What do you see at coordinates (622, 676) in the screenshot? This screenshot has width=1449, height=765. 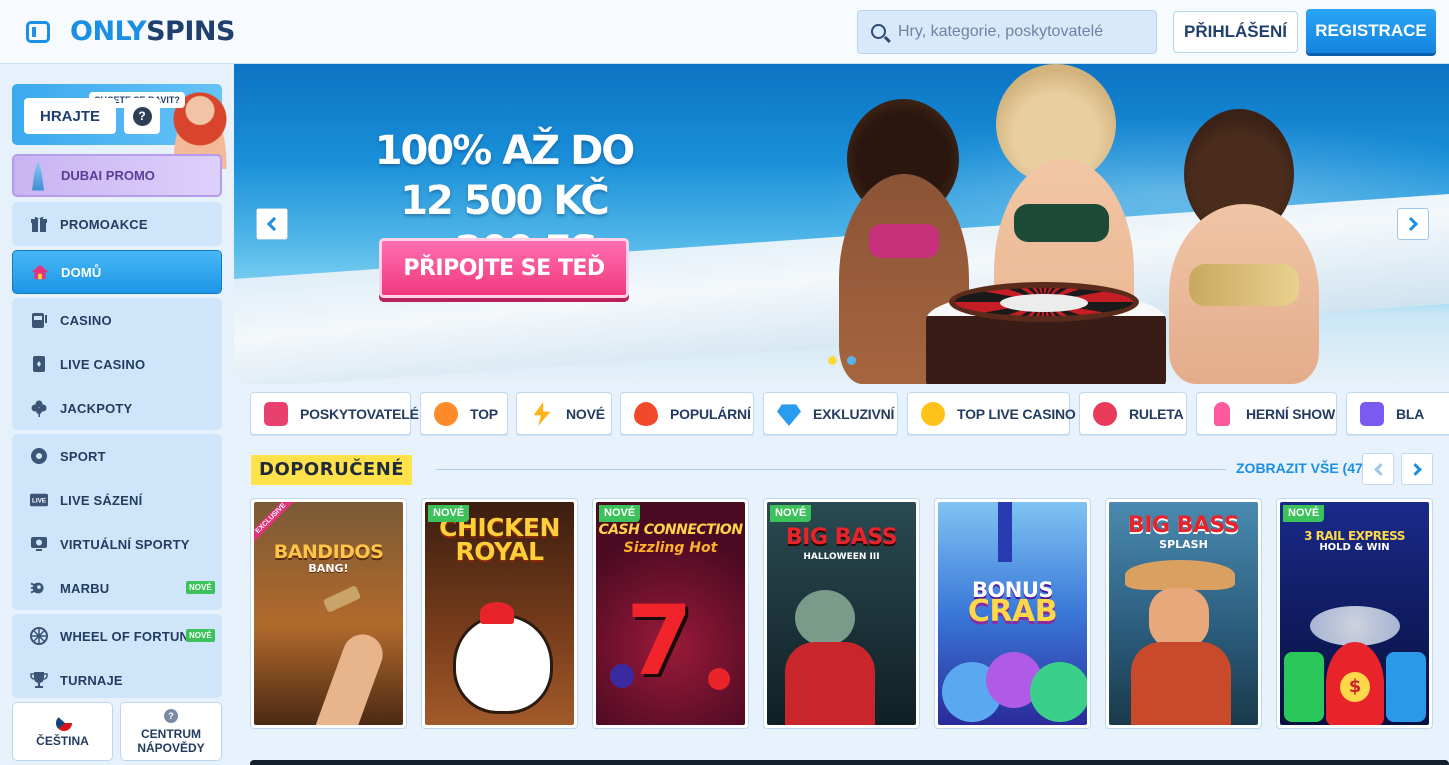 I see `grape-icon` at bounding box center [622, 676].